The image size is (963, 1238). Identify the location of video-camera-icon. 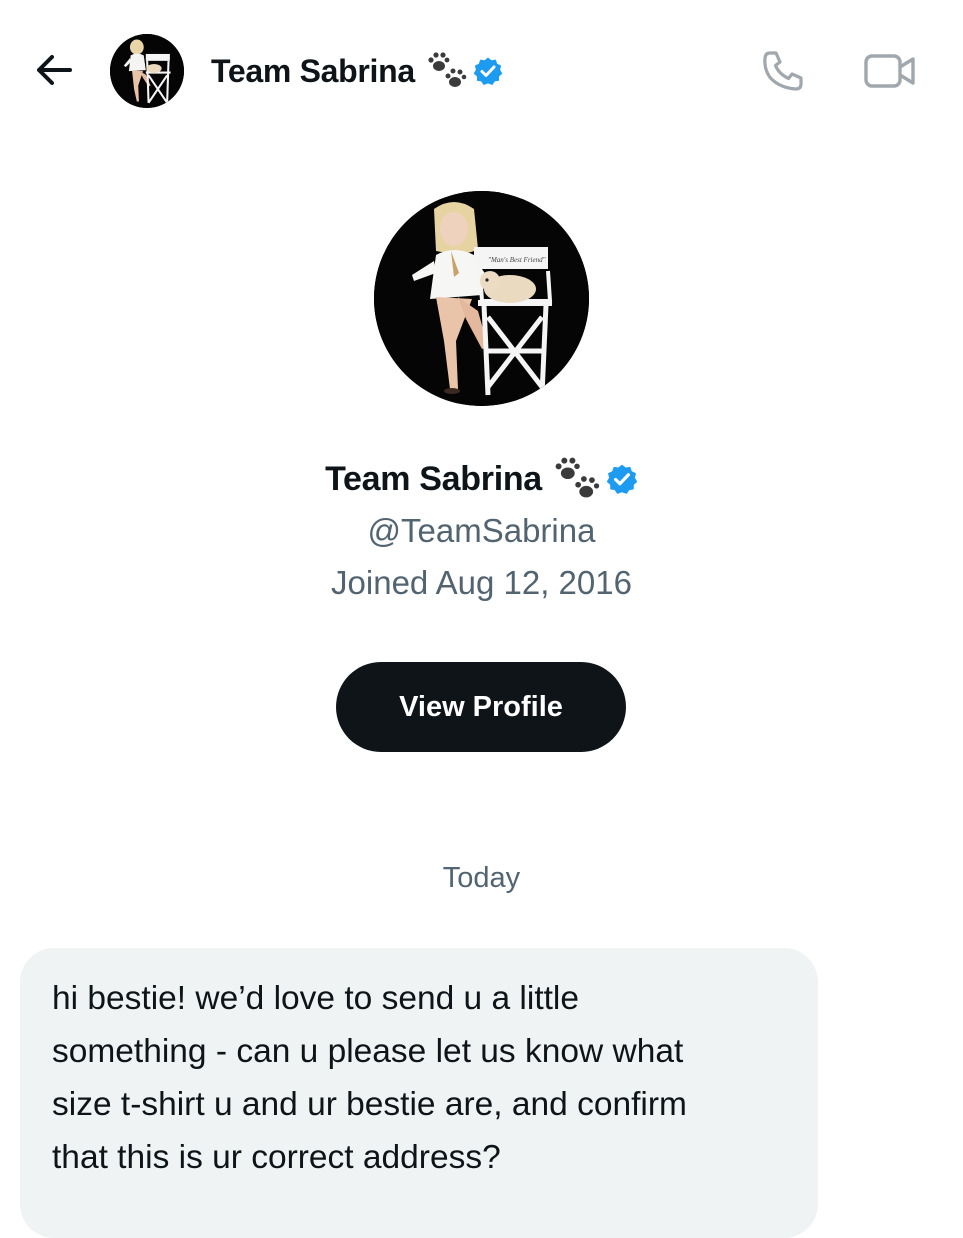
(889, 71).